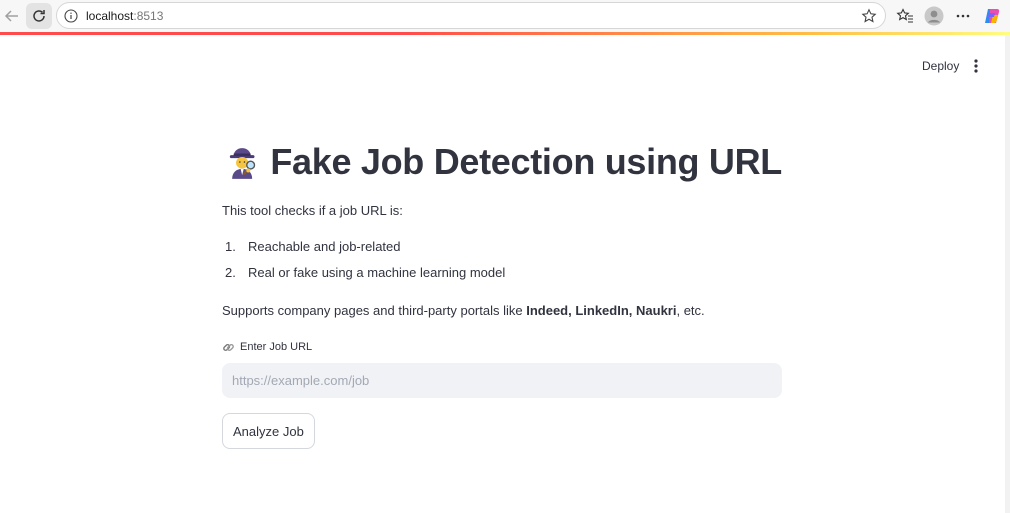 The image size is (1010, 513). Describe the element at coordinates (276, 347) in the screenshot. I see `job-url-label-text: Enter Job URL` at that location.